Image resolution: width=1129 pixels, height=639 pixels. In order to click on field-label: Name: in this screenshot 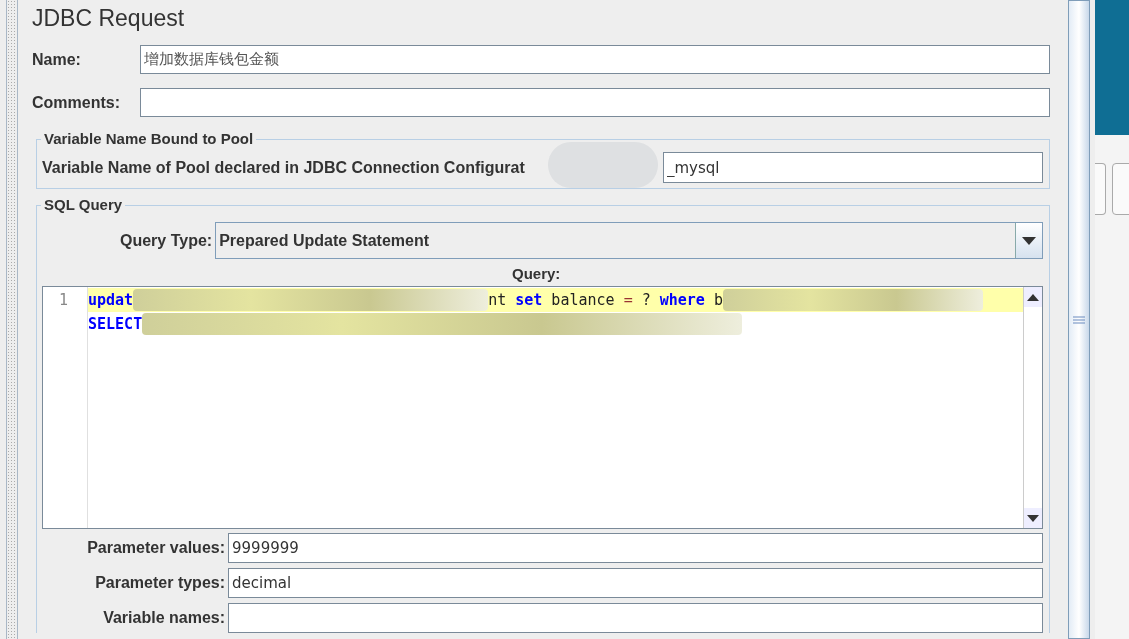, I will do `click(57, 59)`.